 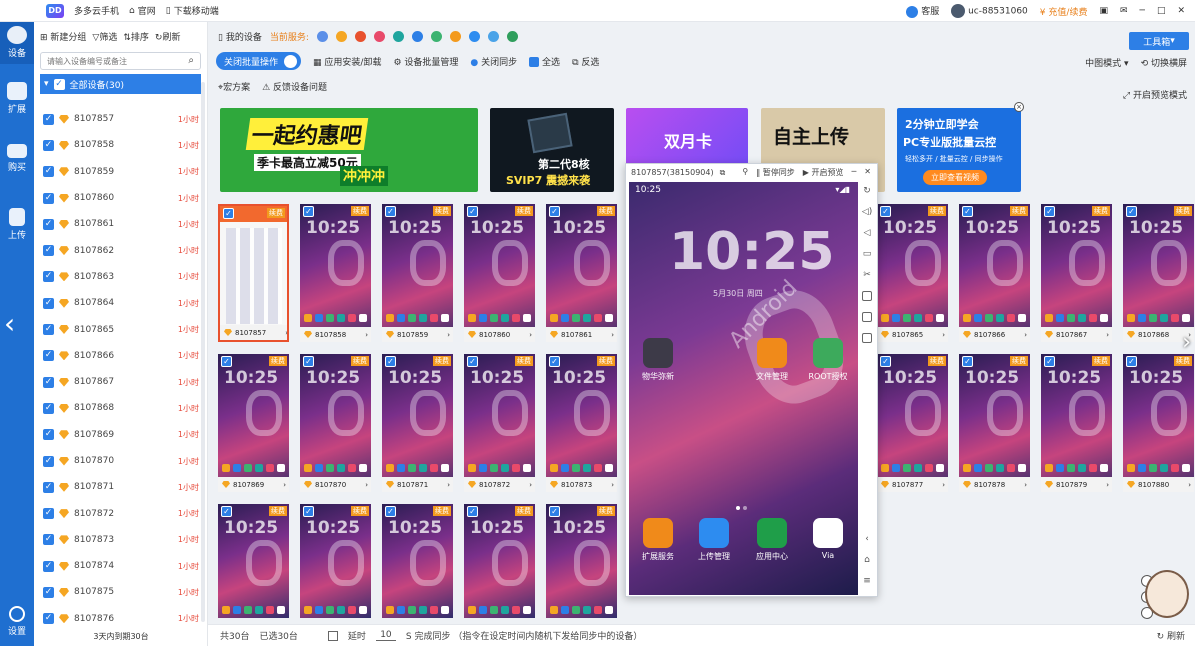 What do you see at coordinates (59, 84) in the screenshot?
I see `all-devices-checkbox: ✓` at bounding box center [59, 84].